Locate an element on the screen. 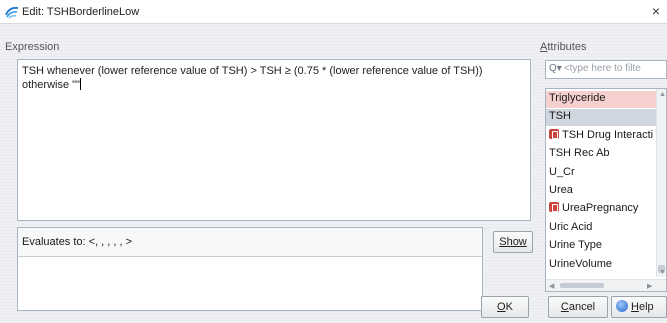  attribute-item-label: Uric Acid is located at coordinates (571, 226).